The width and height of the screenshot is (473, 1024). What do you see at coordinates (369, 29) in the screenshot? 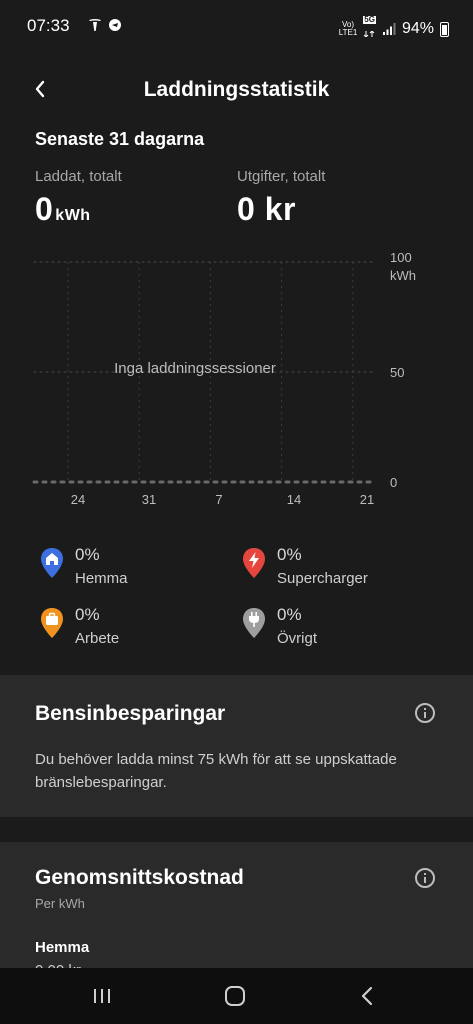
I see `network-5g-icon: 5G` at bounding box center [369, 29].